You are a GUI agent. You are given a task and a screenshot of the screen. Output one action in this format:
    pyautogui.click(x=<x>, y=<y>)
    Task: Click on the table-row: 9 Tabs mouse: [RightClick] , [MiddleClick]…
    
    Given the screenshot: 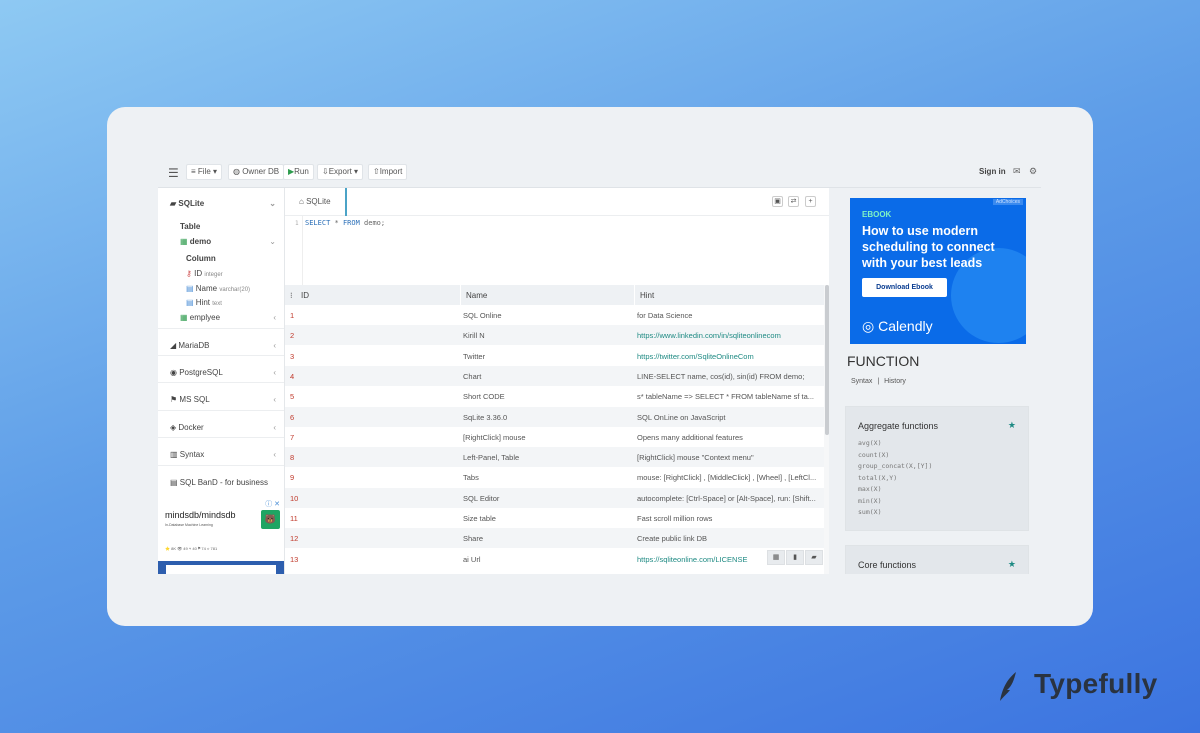 What is the action you would take?
    pyautogui.click(x=554, y=477)
    